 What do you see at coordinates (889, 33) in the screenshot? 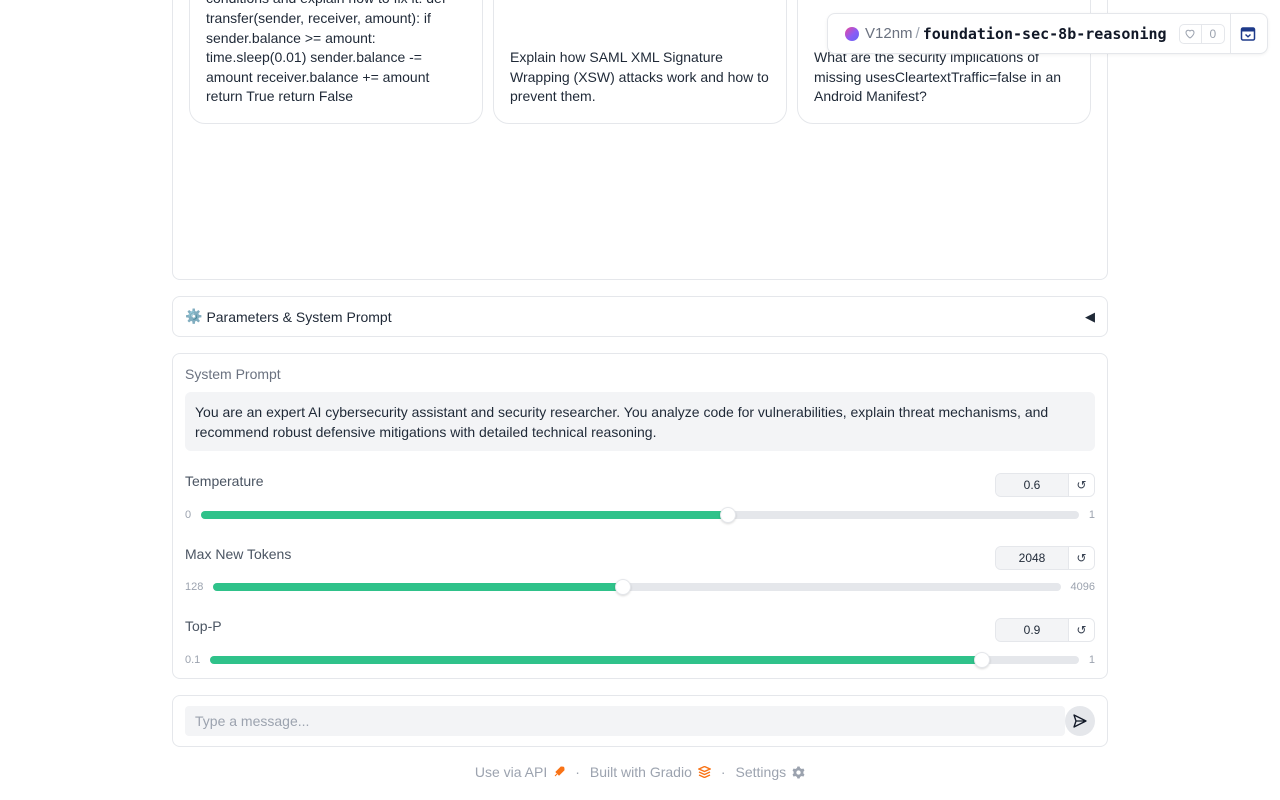
I see `space-owner: V12nm` at bounding box center [889, 33].